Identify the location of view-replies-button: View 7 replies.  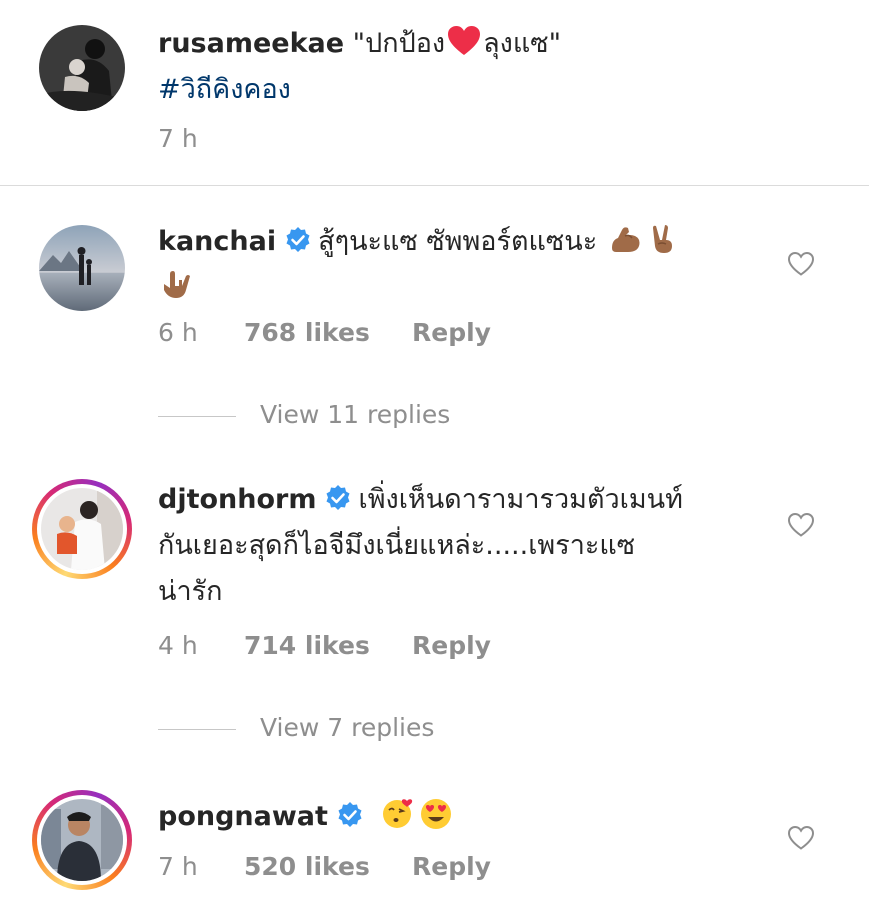
(296, 727).